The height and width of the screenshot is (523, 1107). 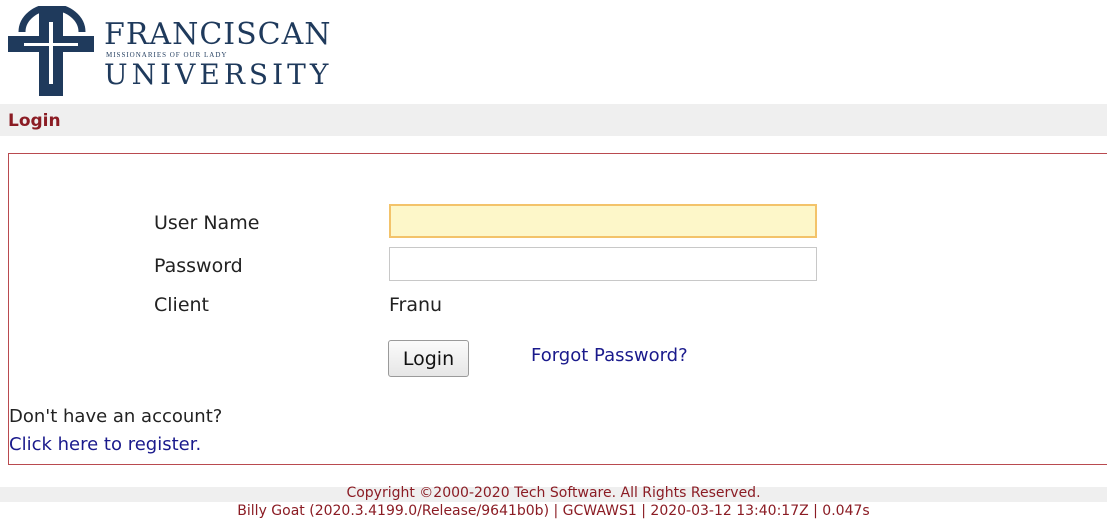 I want to click on forgot-password-link: Forgot Password?, so click(x=609, y=355).